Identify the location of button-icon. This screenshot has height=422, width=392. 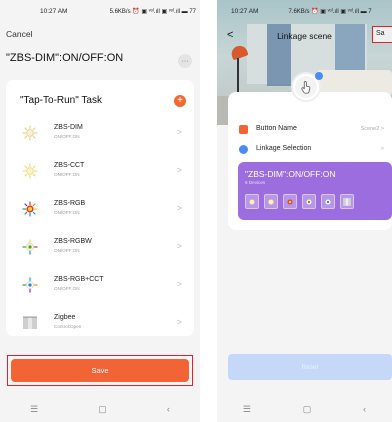
(243, 129).